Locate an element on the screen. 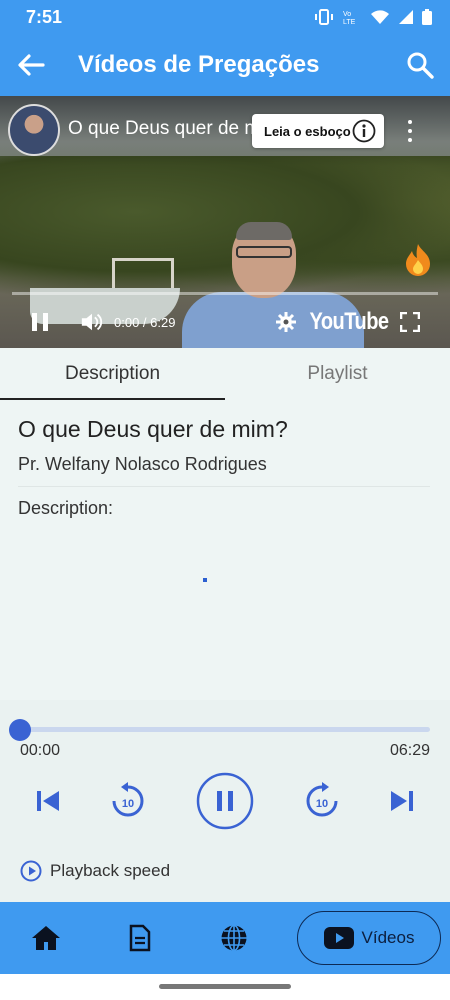  gesture-bar is located at coordinates (225, 987).